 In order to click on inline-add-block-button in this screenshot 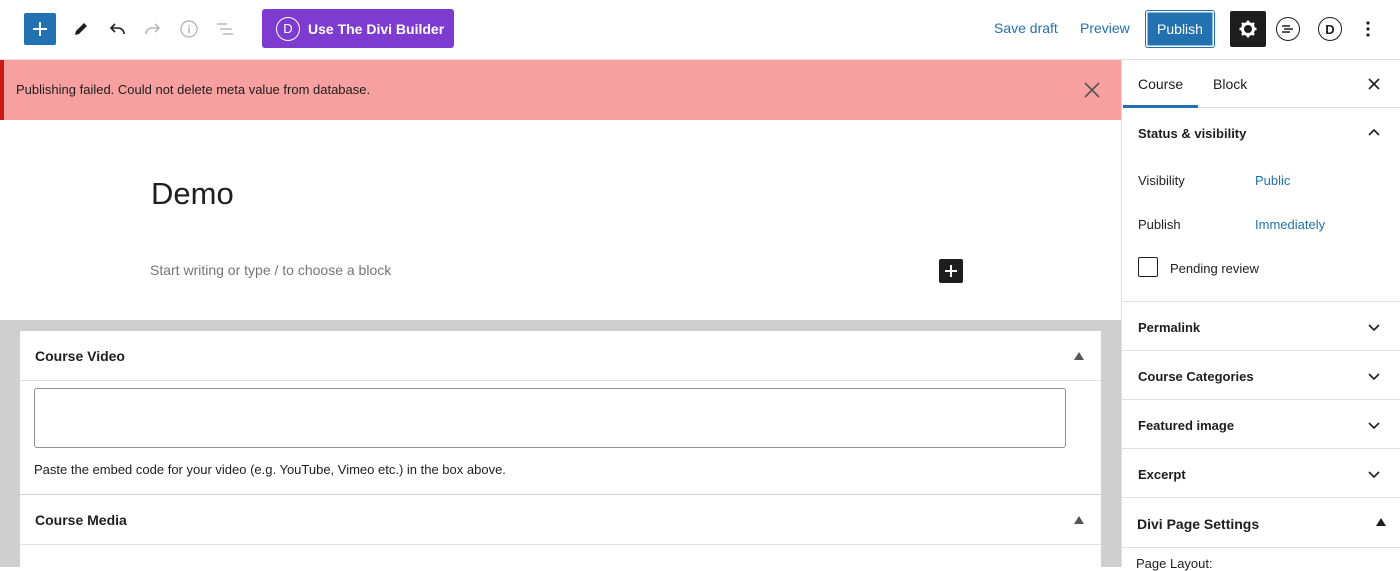, I will do `click(951, 271)`.